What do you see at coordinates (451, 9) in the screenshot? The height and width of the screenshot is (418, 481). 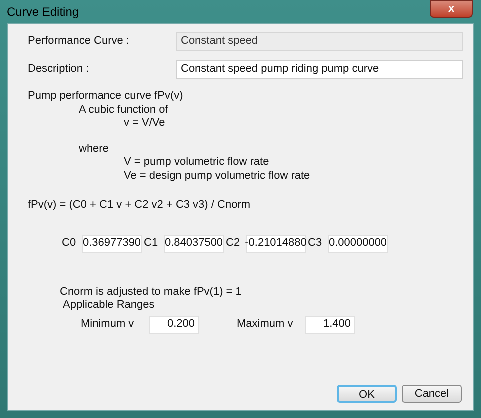 I see `close-button: x` at bounding box center [451, 9].